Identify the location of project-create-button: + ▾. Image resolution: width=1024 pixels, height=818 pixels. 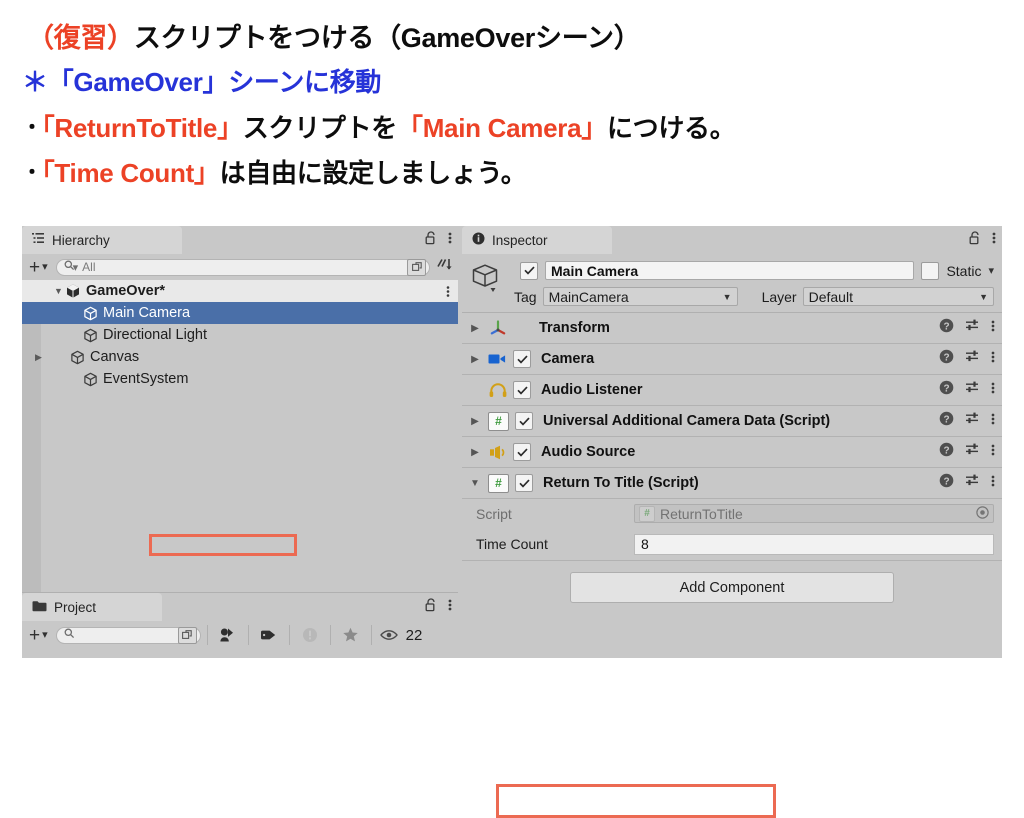
(38, 635).